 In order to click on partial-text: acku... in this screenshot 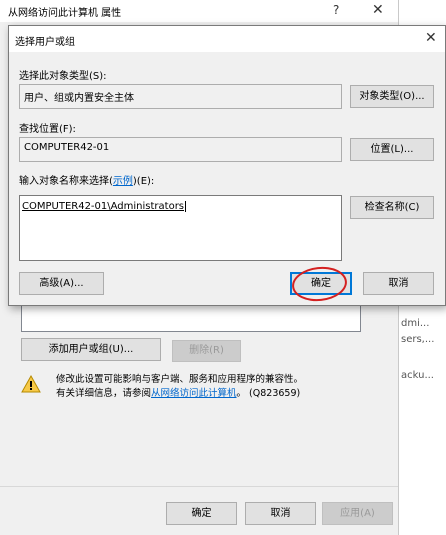, I will do `click(417, 375)`.